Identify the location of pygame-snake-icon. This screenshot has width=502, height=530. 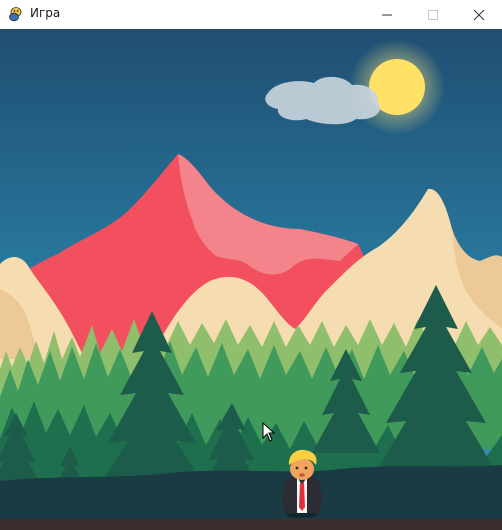
(15, 14).